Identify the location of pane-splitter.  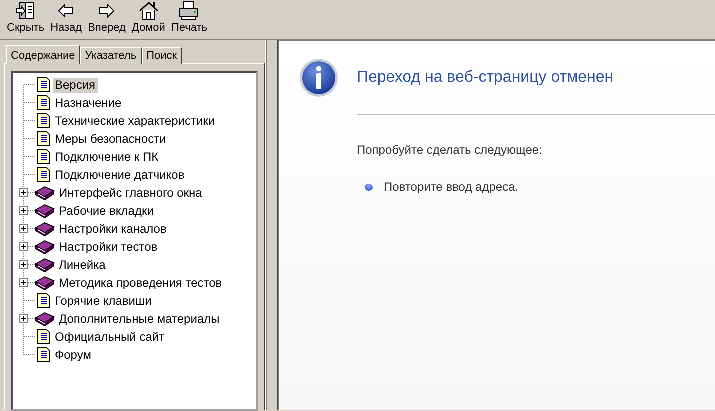
(272, 225).